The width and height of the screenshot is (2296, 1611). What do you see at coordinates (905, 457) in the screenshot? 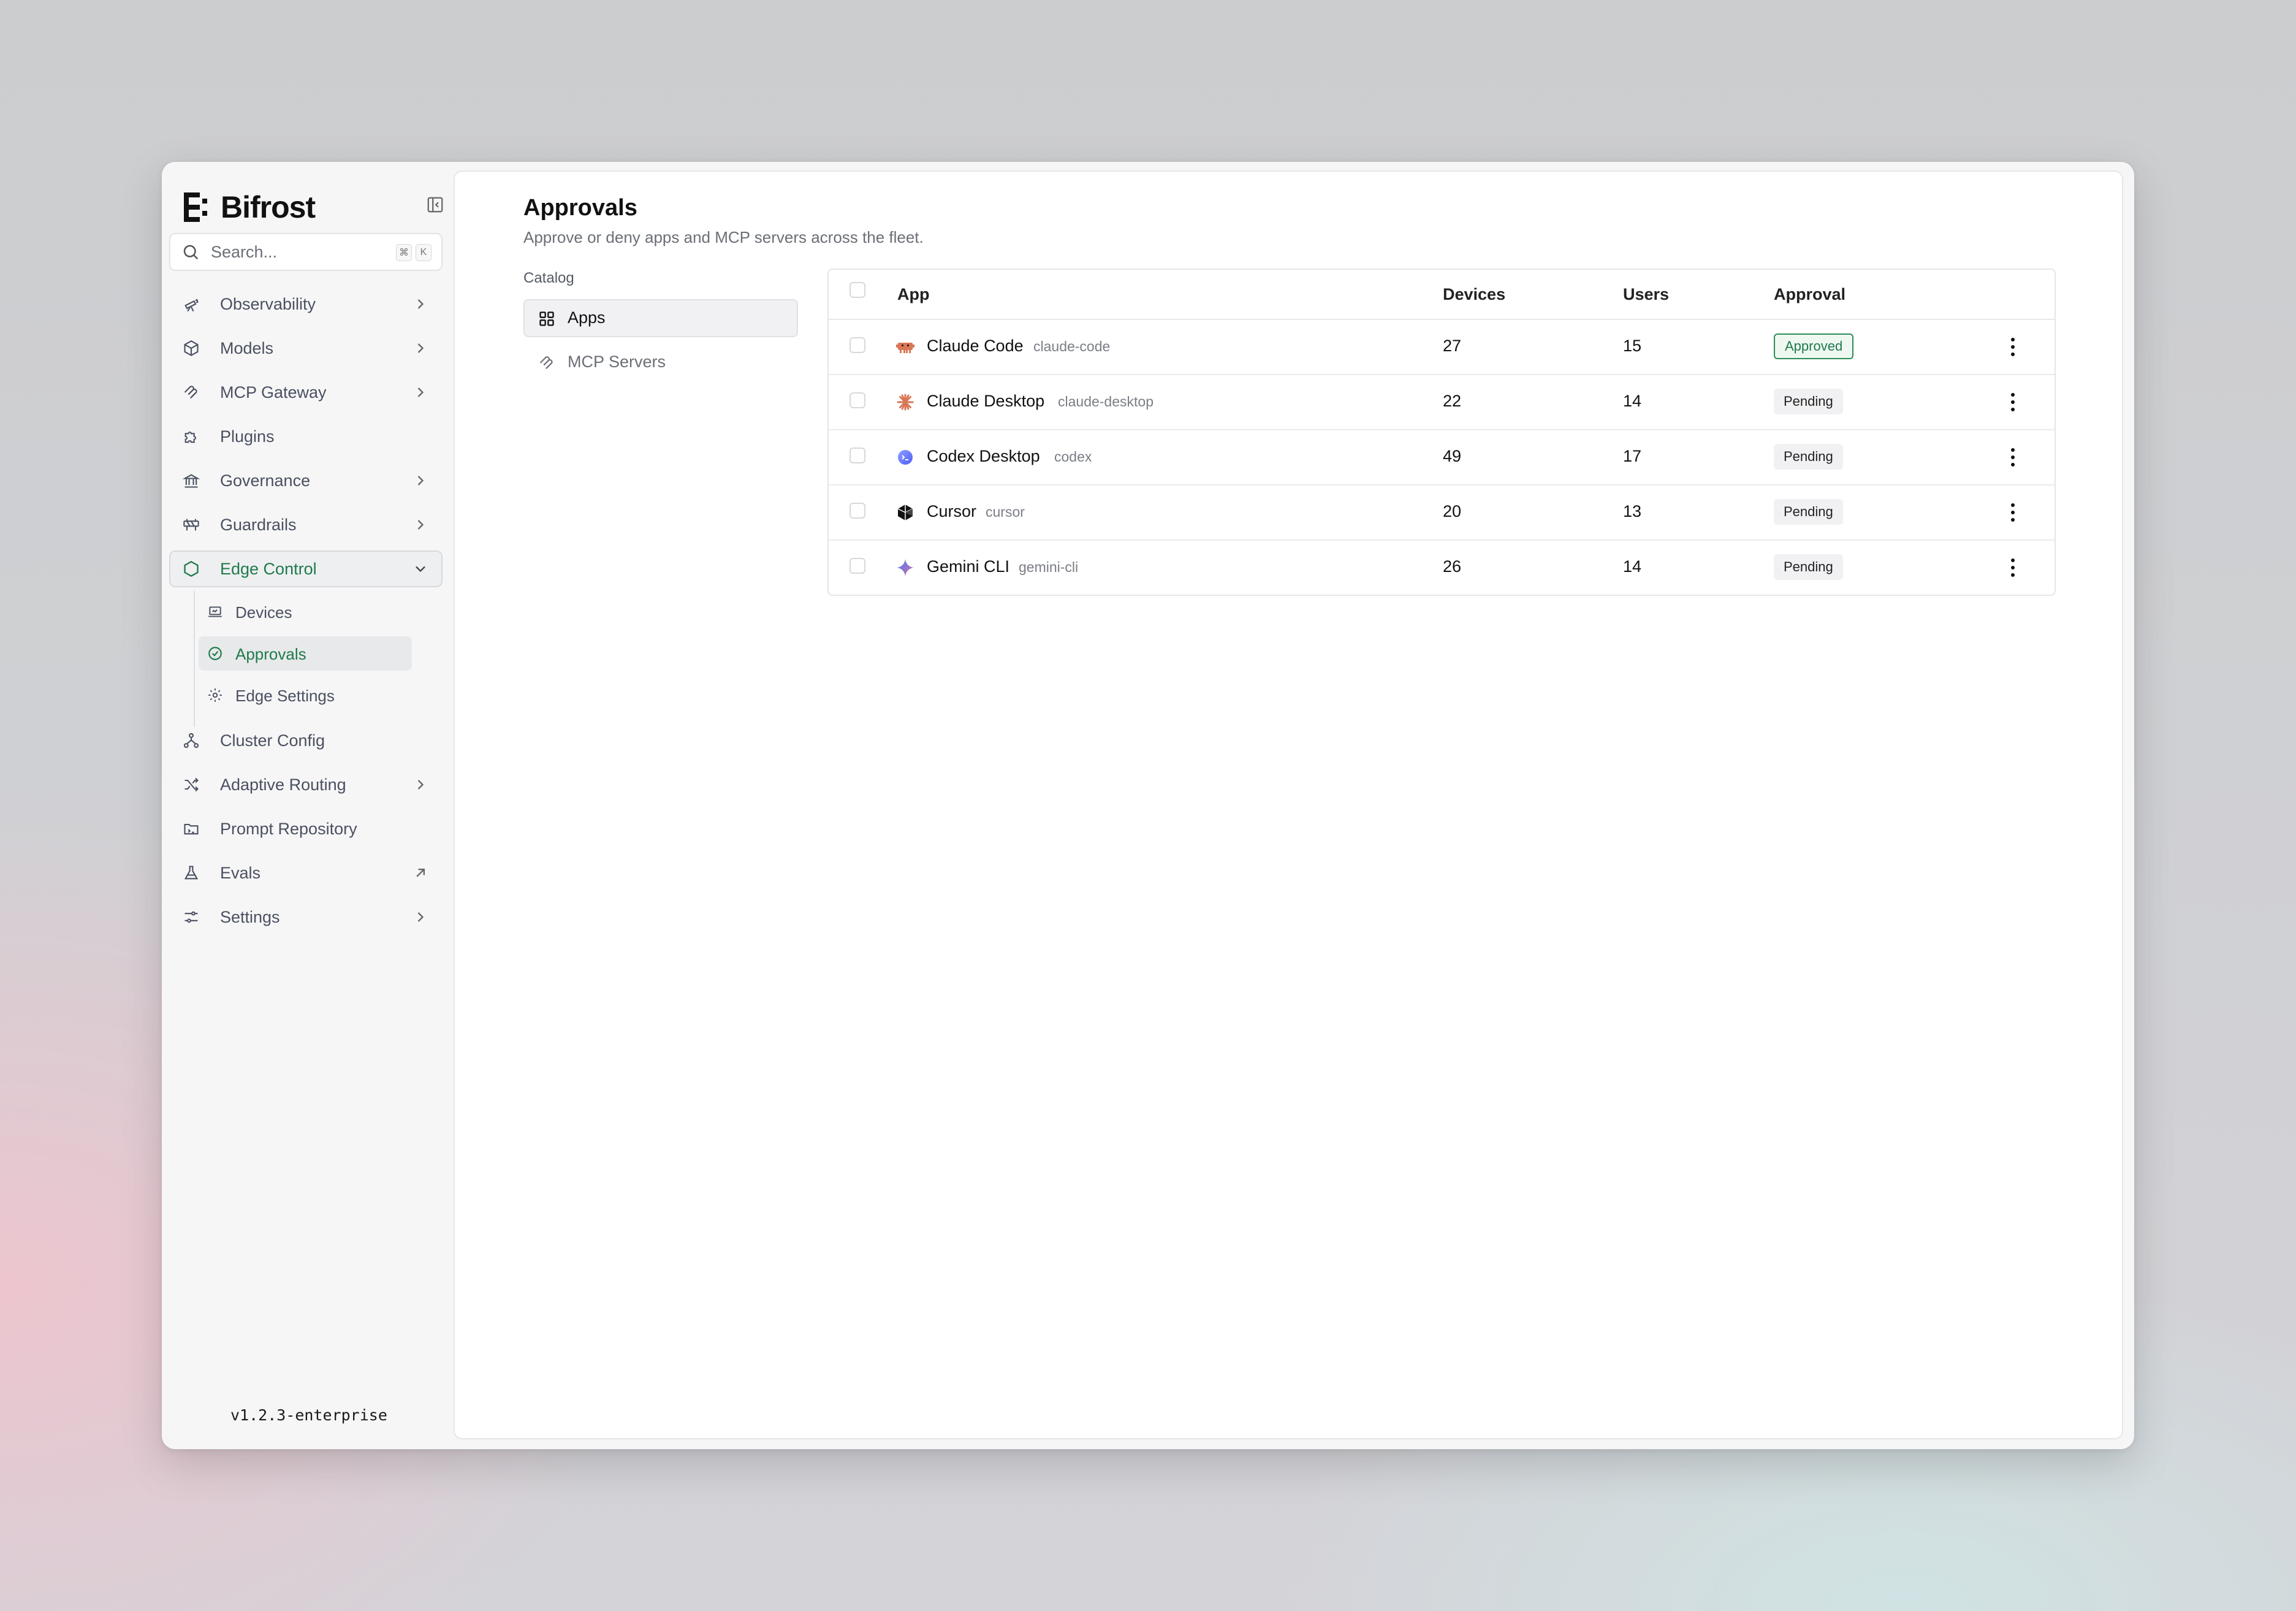
I see `codex-icon` at bounding box center [905, 457].